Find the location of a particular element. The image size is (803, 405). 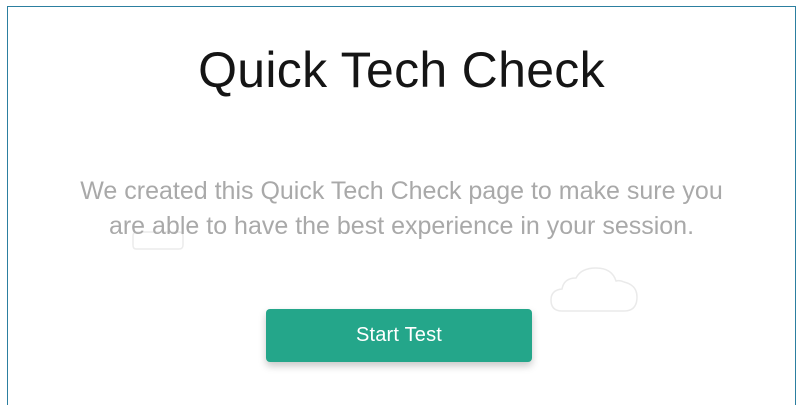

page-title: Quick Tech Check is located at coordinates (401, 70).